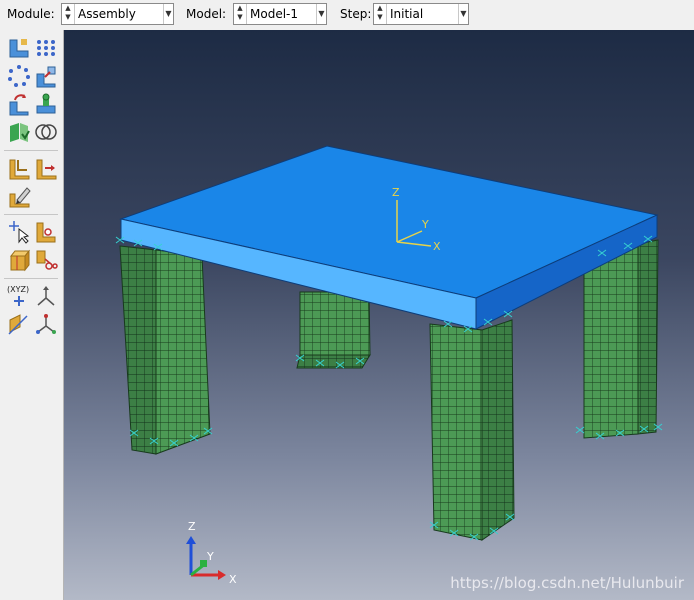  Describe the element at coordinates (19, 232) in the screenshot. I see `query-cursor-icon` at that location.